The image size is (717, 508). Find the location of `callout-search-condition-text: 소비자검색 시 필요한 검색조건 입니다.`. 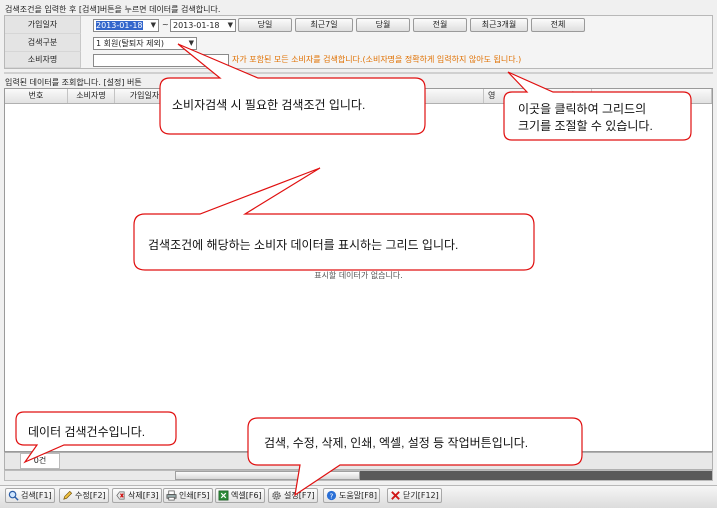

callout-search-condition-text: 소비자검색 시 필요한 검색조건 입니다. is located at coordinates (269, 105).